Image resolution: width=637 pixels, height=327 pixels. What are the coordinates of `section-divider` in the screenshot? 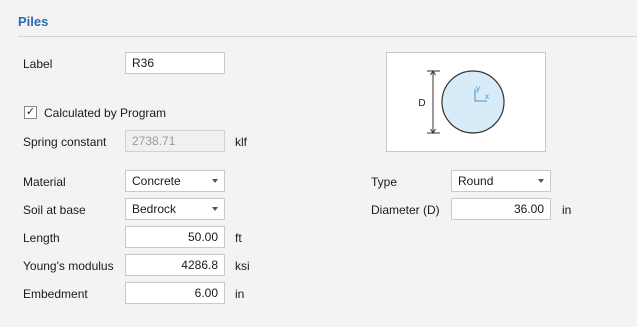 It's located at (327, 36).